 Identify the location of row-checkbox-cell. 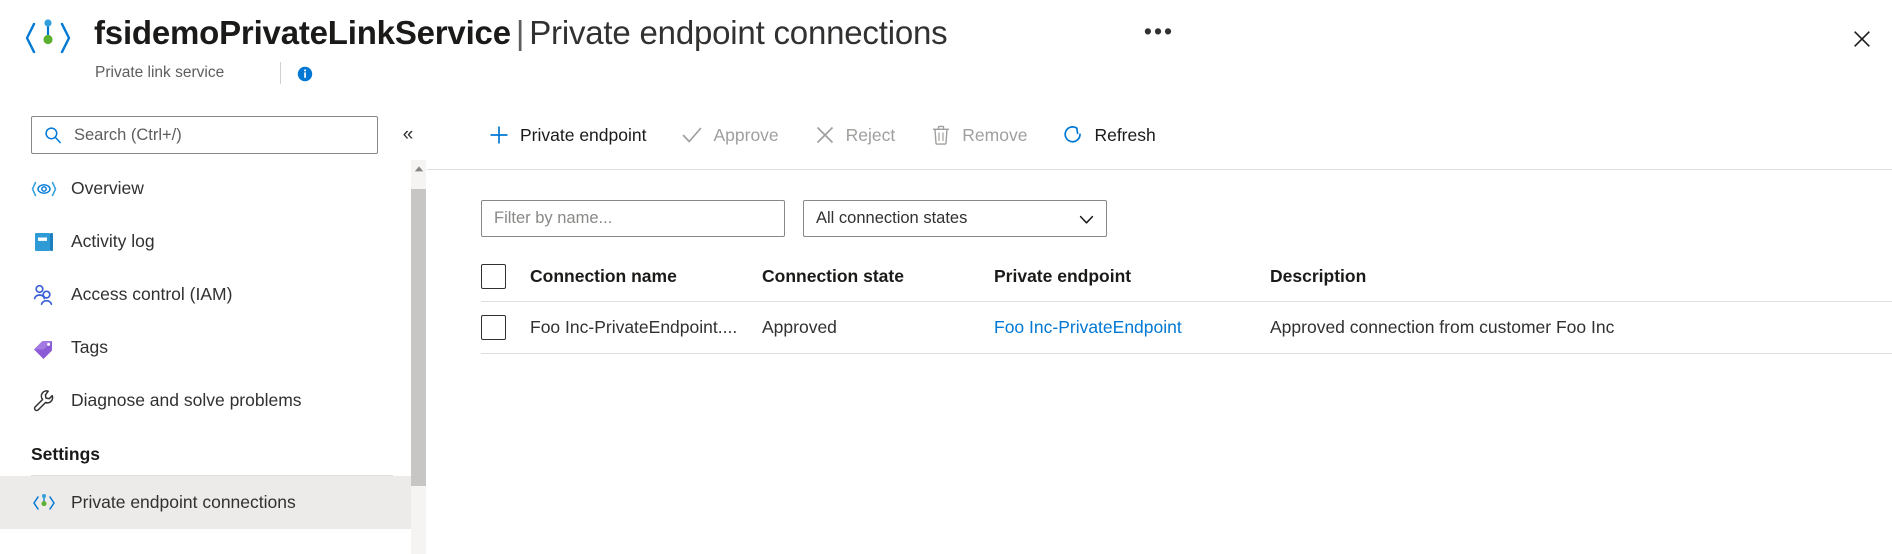
(505, 327).